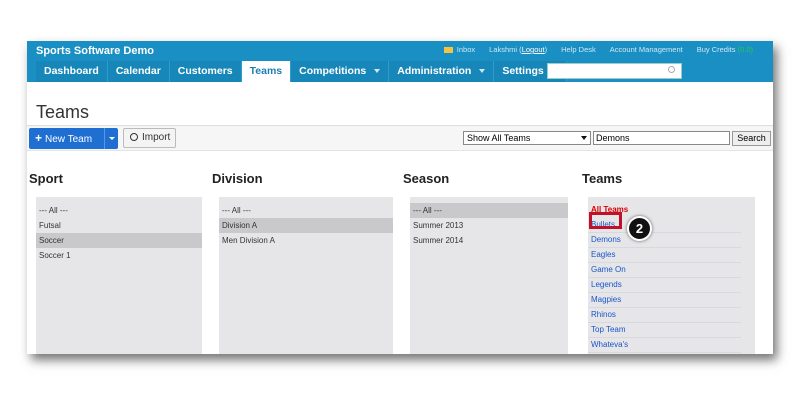 Image resolution: width=810 pixels, height=401 pixels. I want to click on import-label: Import, so click(156, 137).